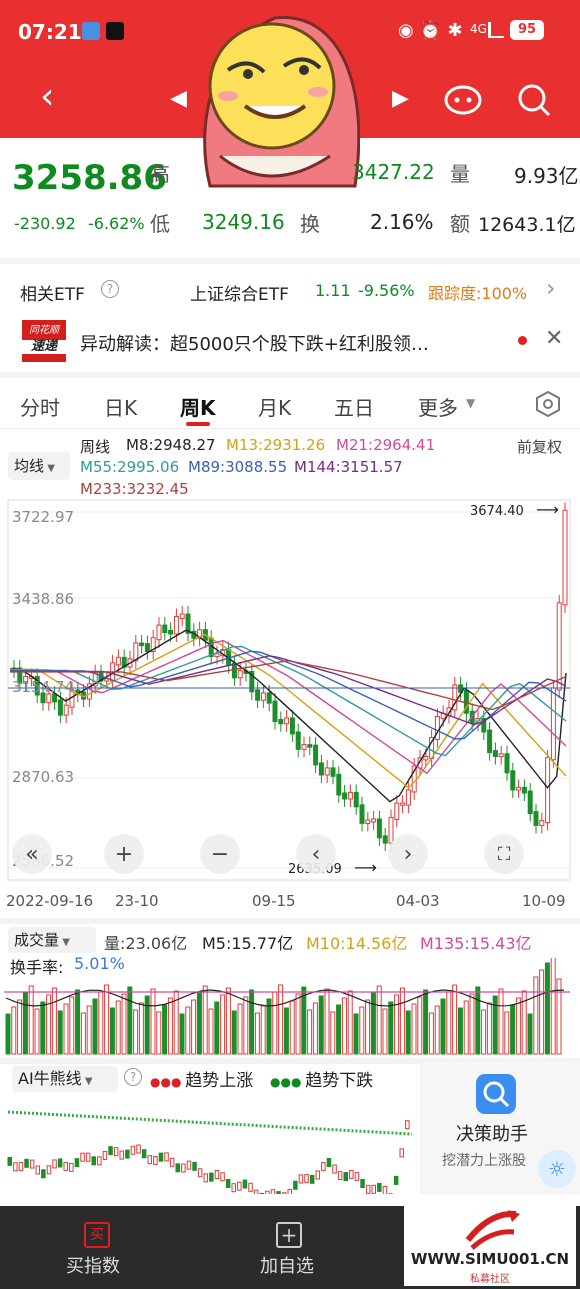 This screenshot has width=580, height=1289. Describe the element at coordinates (93, 1265) in the screenshot. I see `buy-index-button: 买指数` at that location.